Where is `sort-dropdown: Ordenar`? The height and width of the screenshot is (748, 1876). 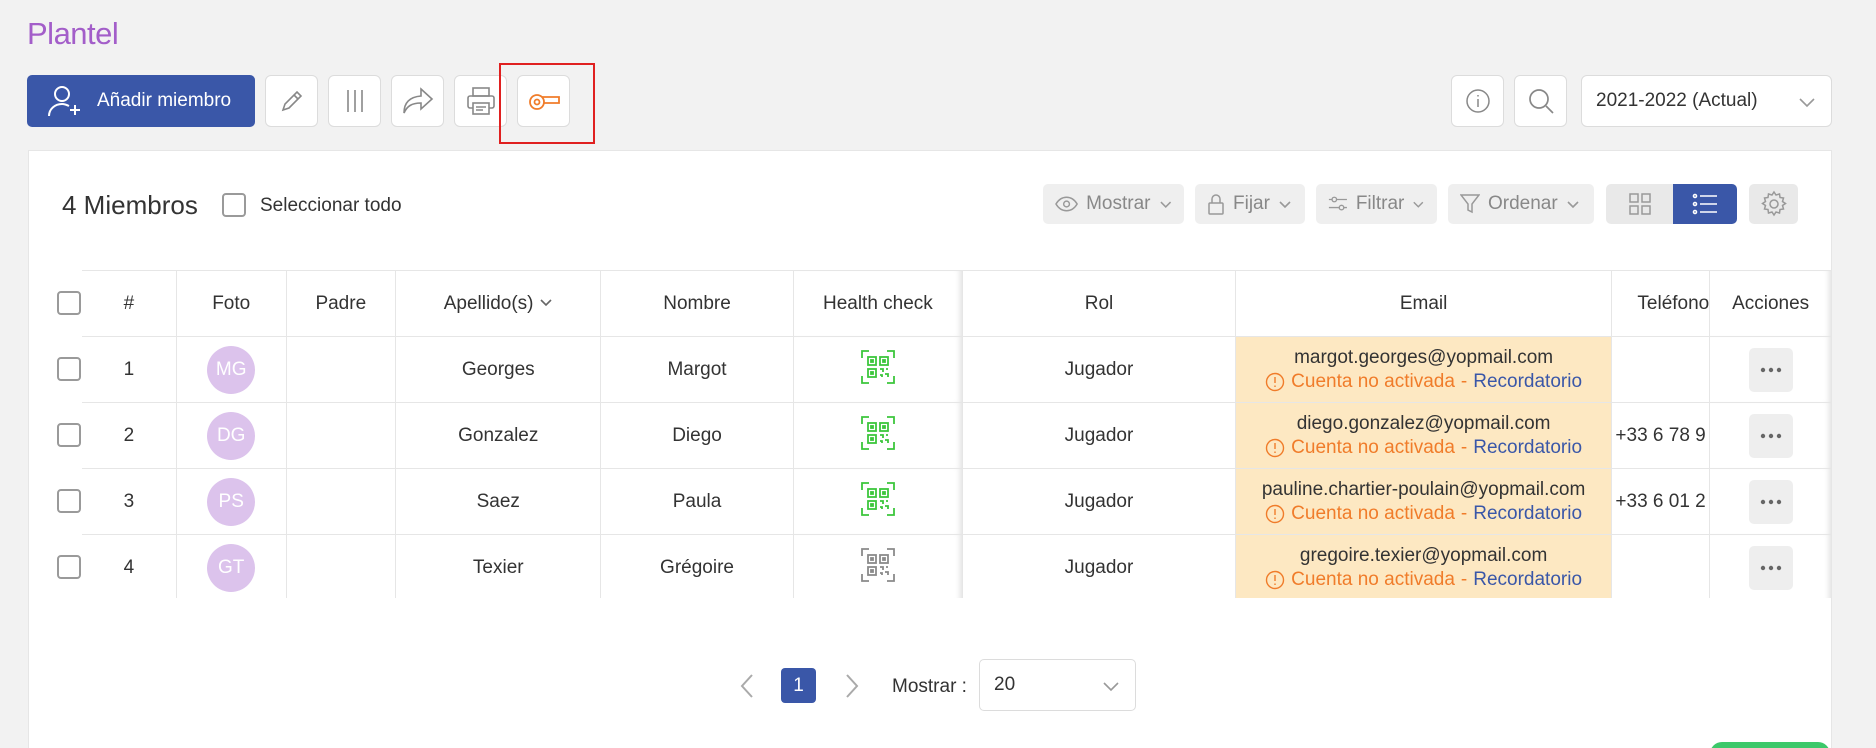 sort-dropdown: Ordenar is located at coordinates (1521, 204).